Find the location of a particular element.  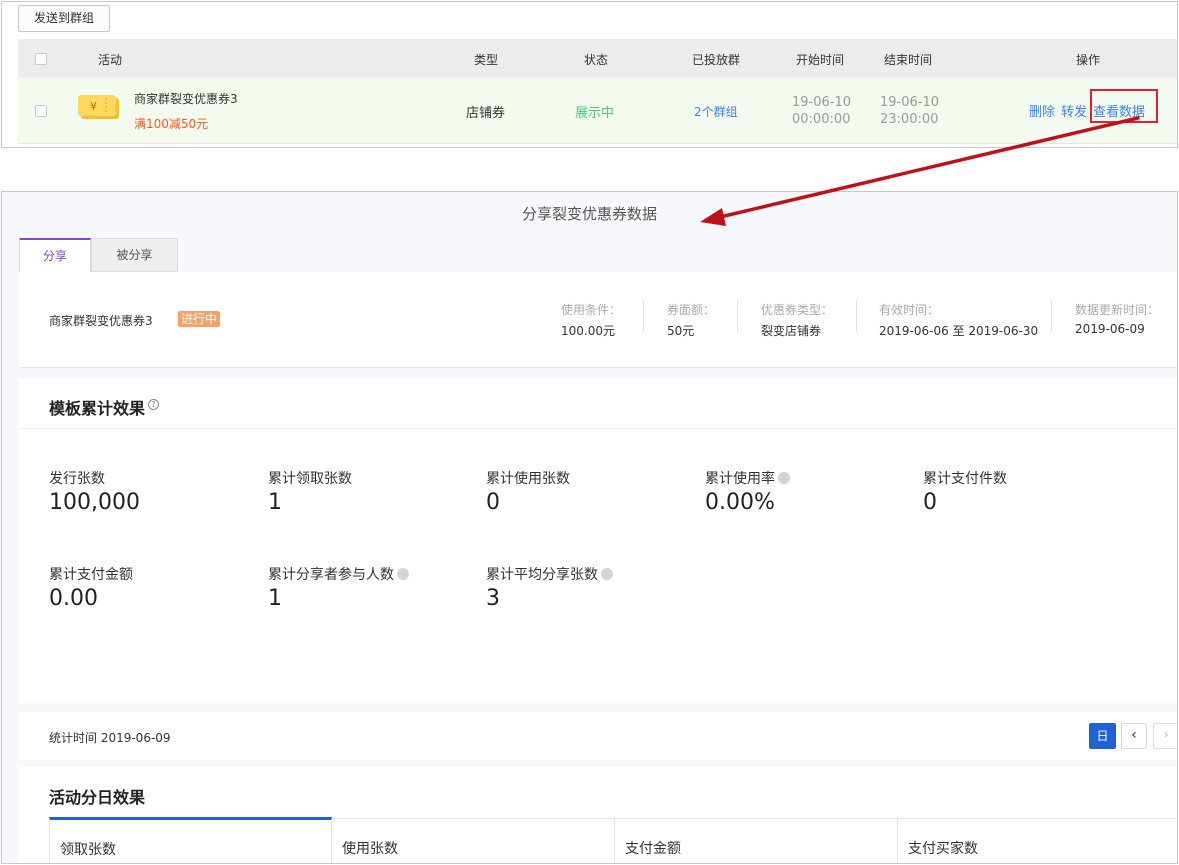

type-cell: 店铺券 is located at coordinates (486, 113).